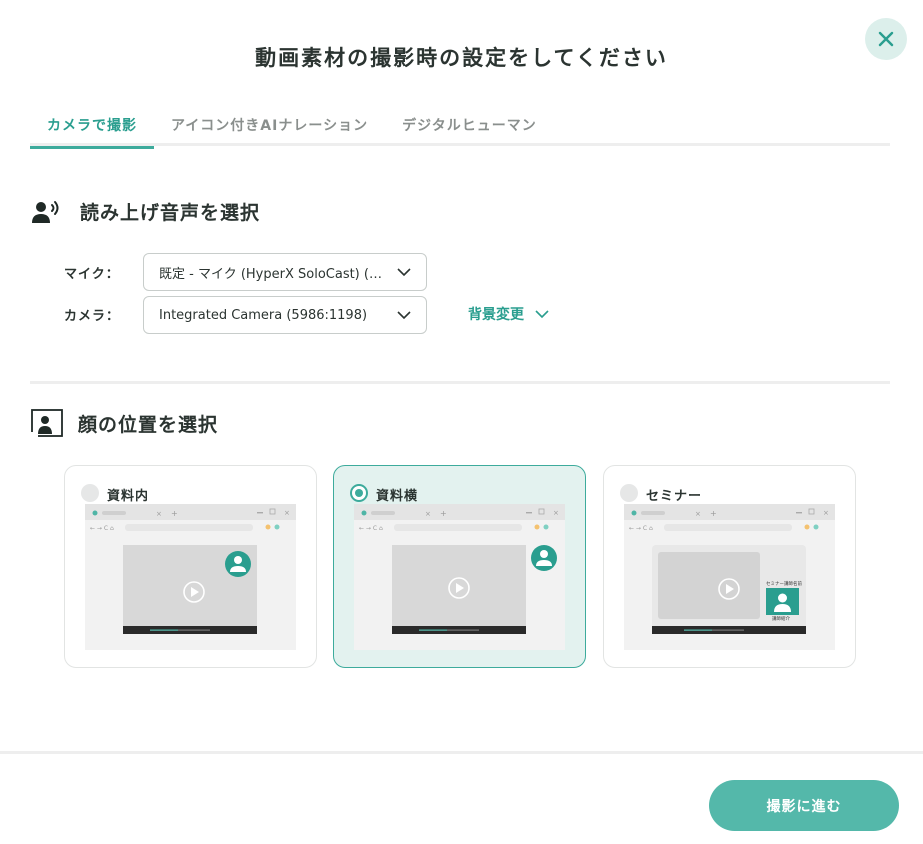 This screenshot has height=844, width=923. What do you see at coordinates (128, 496) in the screenshot?
I see `face-option-label: 資料内` at bounding box center [128, 496].